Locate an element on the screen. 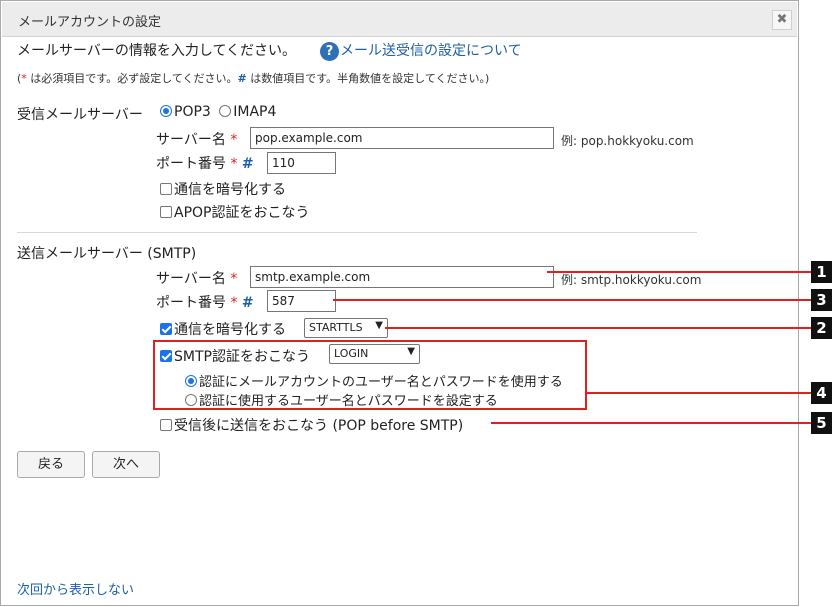  smtp-auth-method-value: LOGIN is located at coordinates (351, 353).